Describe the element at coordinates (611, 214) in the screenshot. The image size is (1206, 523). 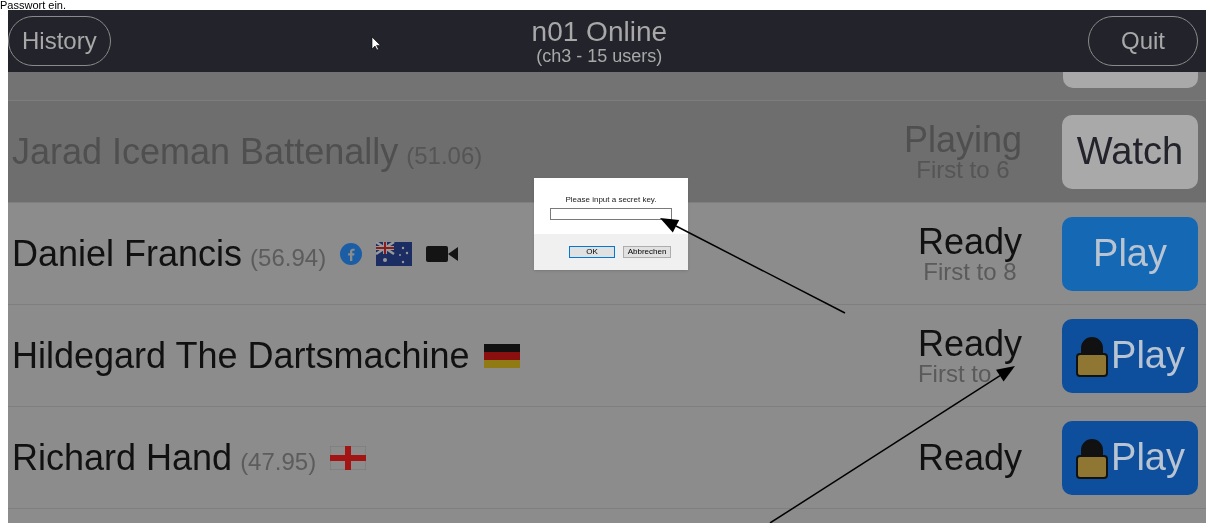
I see `secret-key-field` at that location.